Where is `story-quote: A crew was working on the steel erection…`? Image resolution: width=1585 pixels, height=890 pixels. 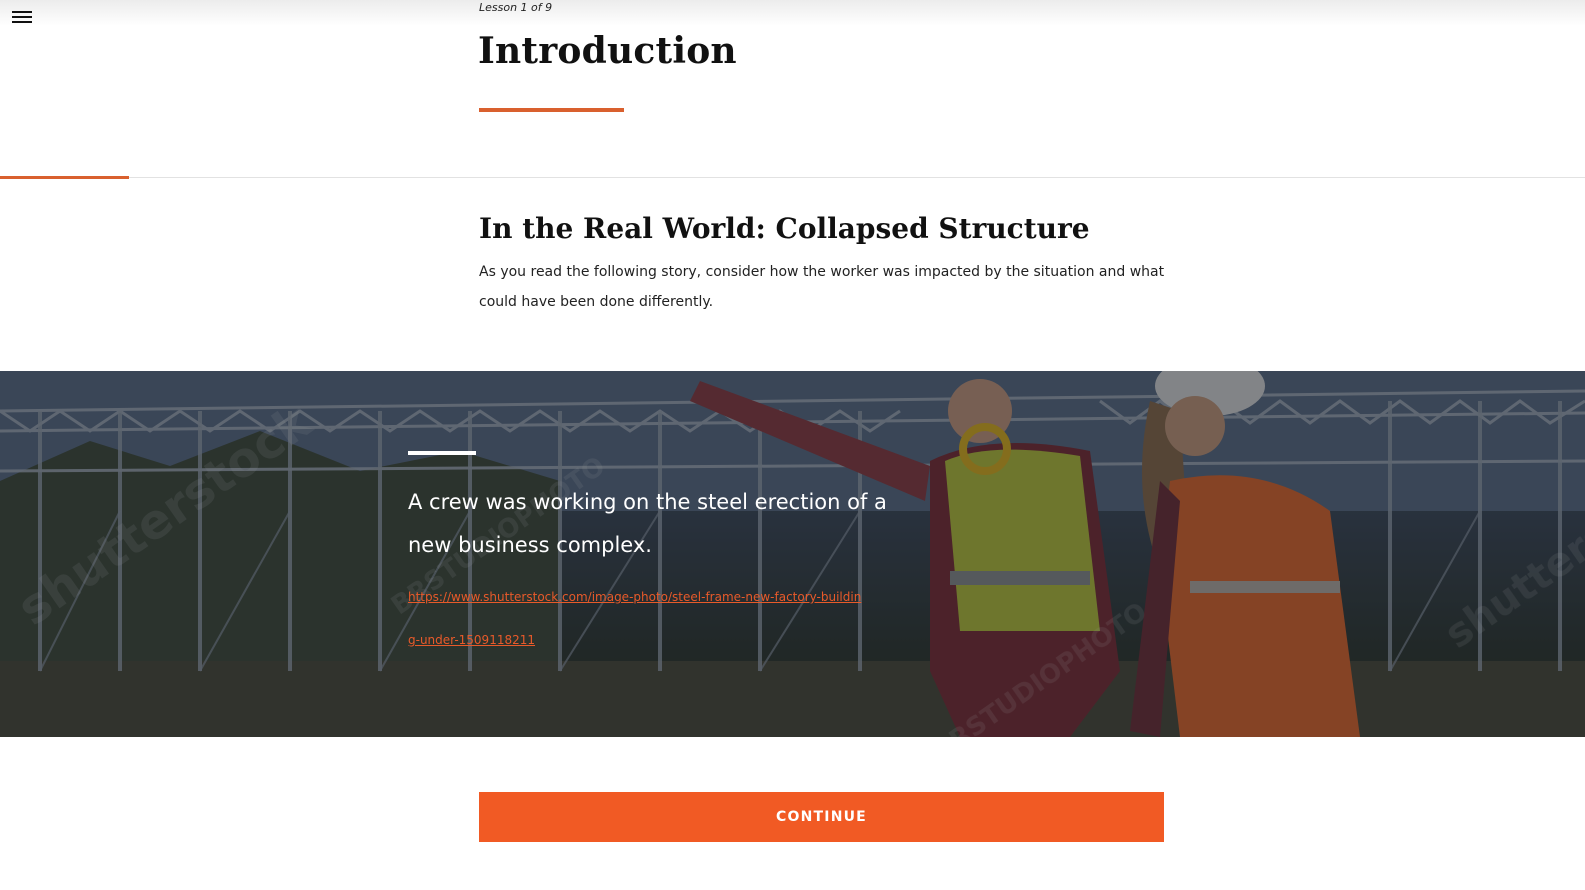
story-quote: A crew was working on the steel erection… is located at coordinates (647, 523).